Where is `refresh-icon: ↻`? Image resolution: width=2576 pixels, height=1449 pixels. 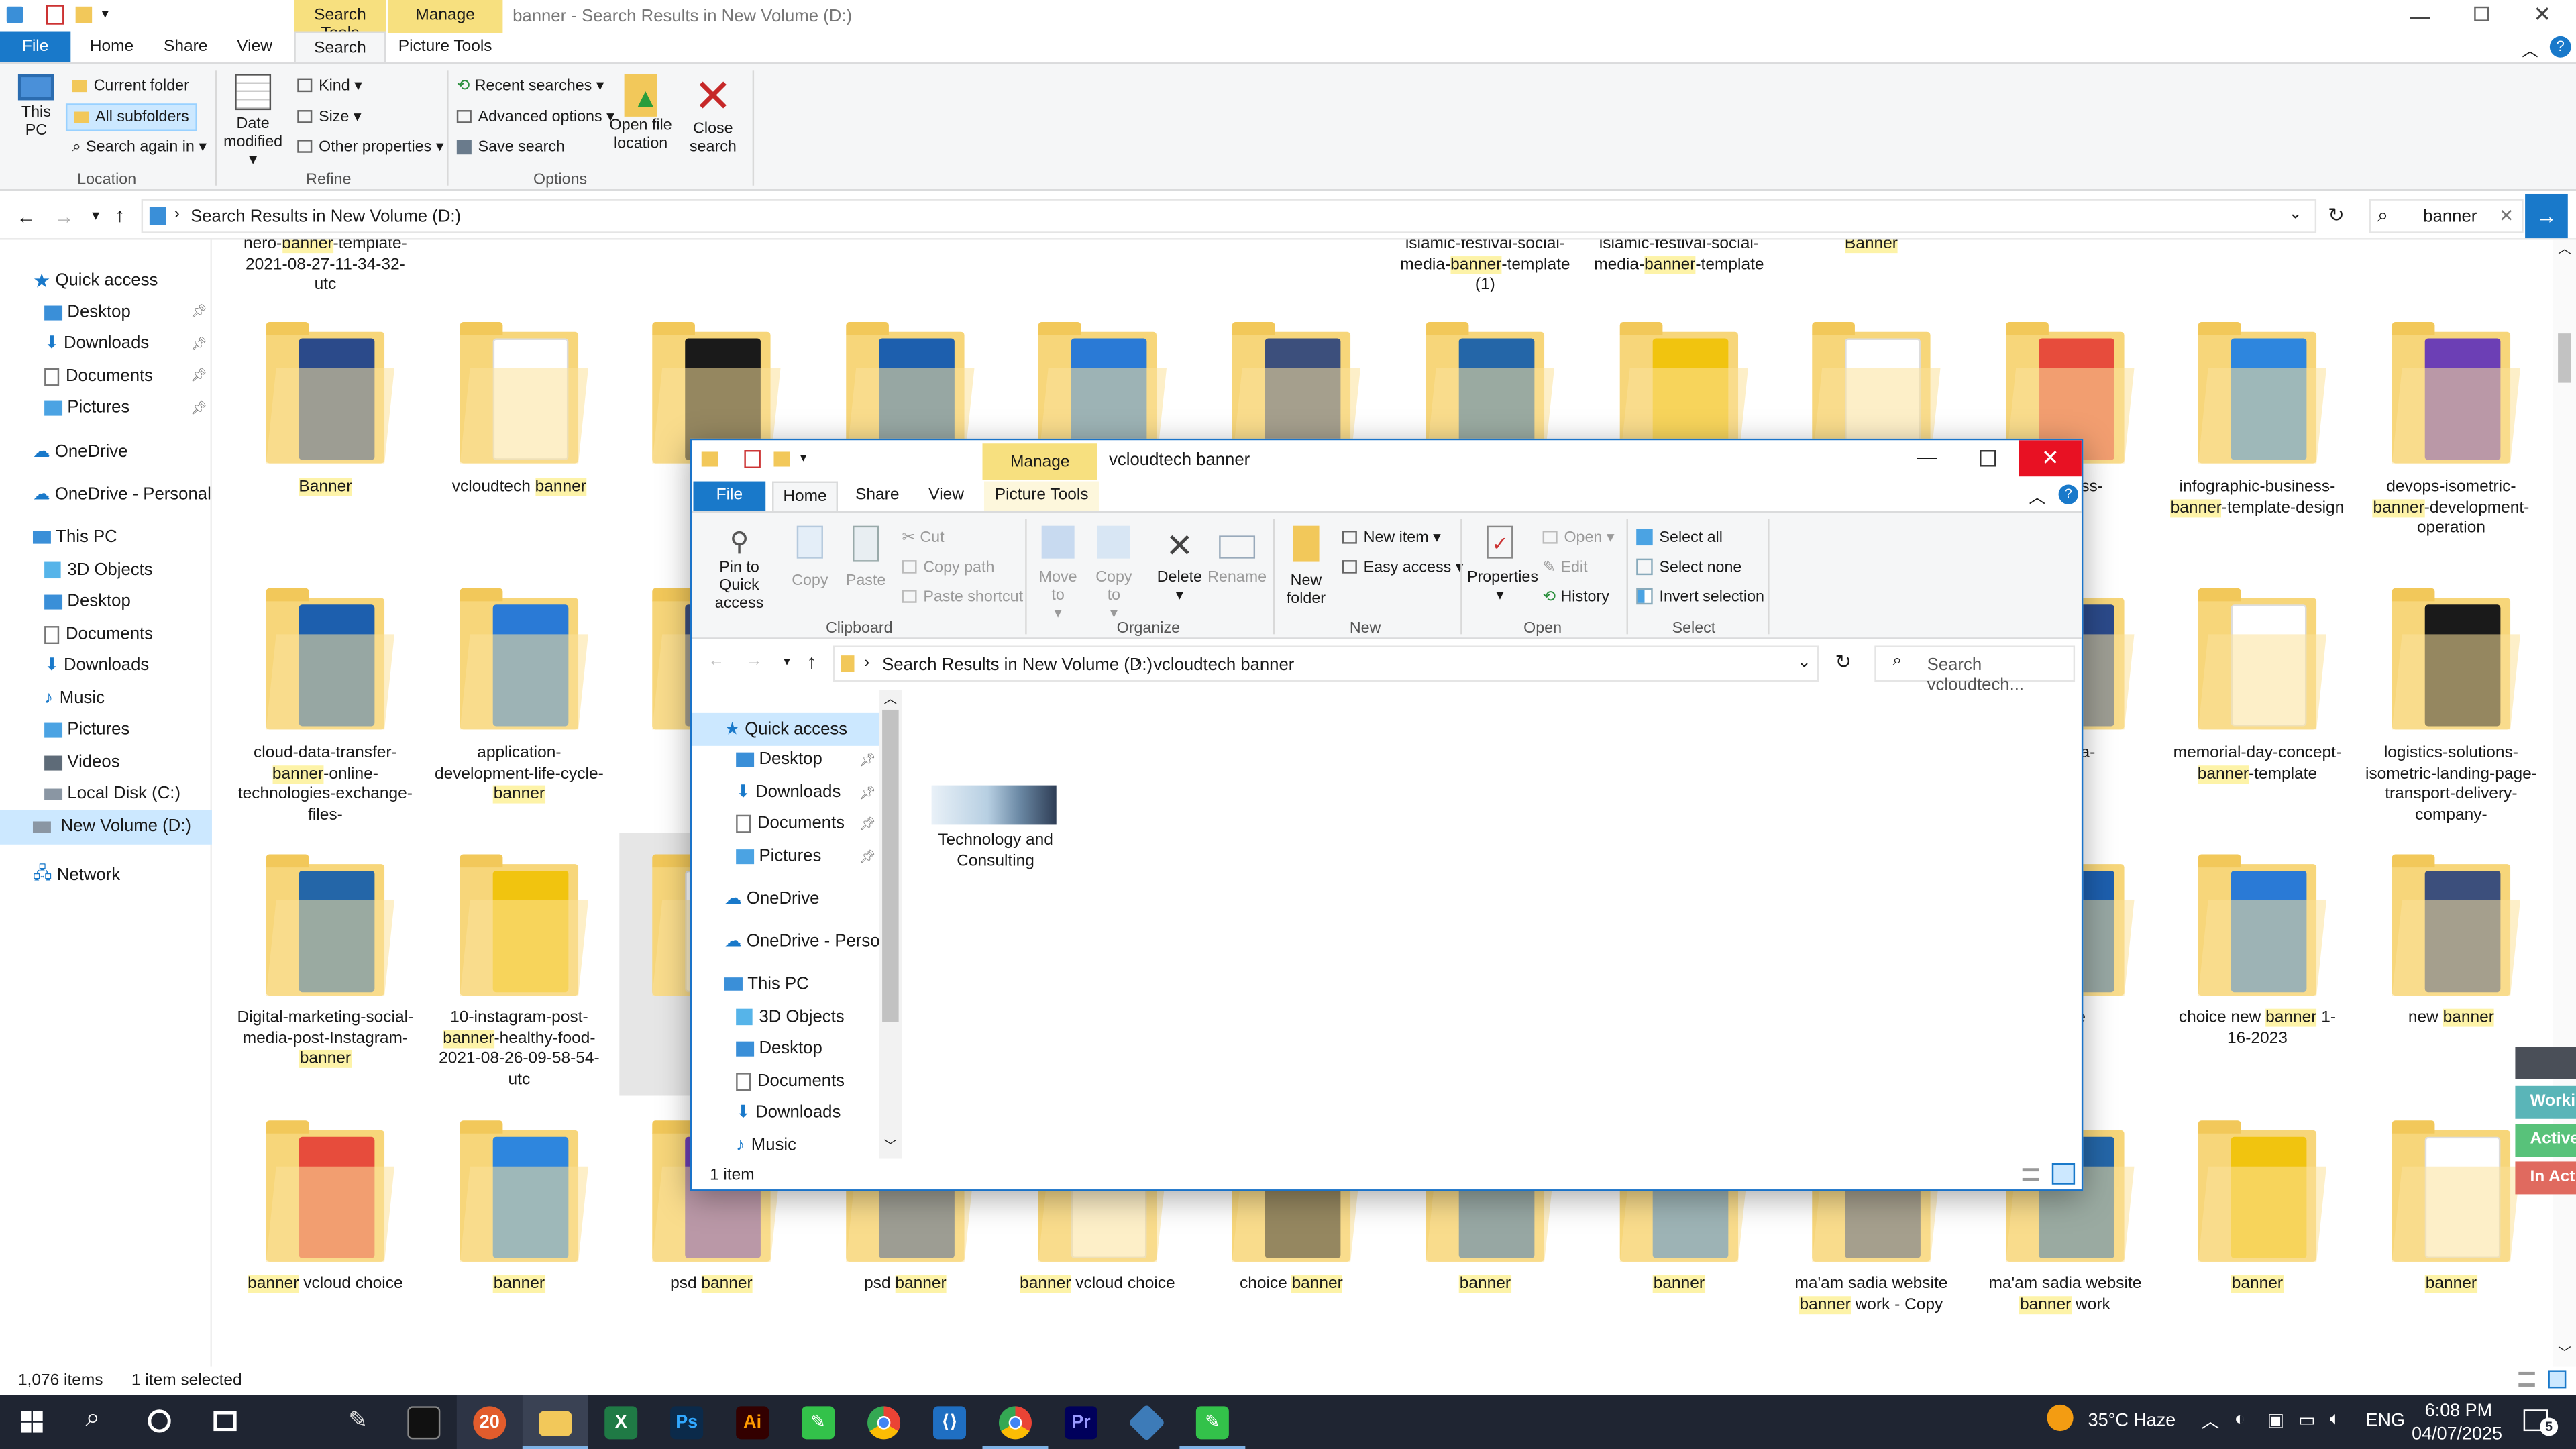
refresh-icon: ↻ is located at coordinates (2336, 215).